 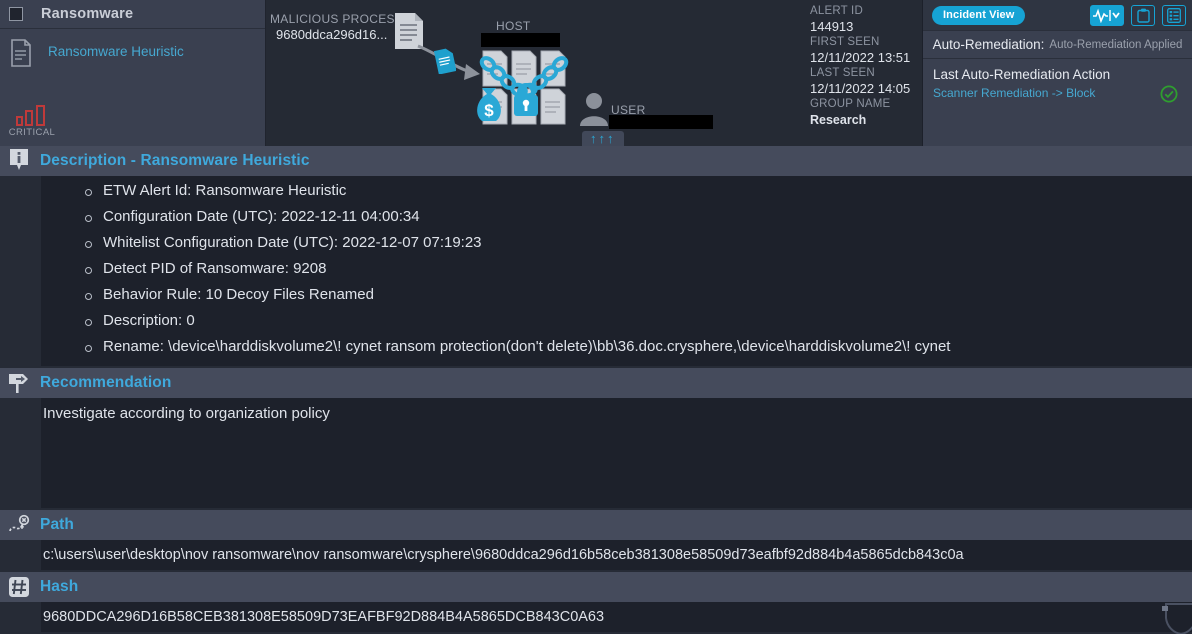 I want to click on last-action-value: Scanner Remediation -> Block, so click(x=1057, y=93).